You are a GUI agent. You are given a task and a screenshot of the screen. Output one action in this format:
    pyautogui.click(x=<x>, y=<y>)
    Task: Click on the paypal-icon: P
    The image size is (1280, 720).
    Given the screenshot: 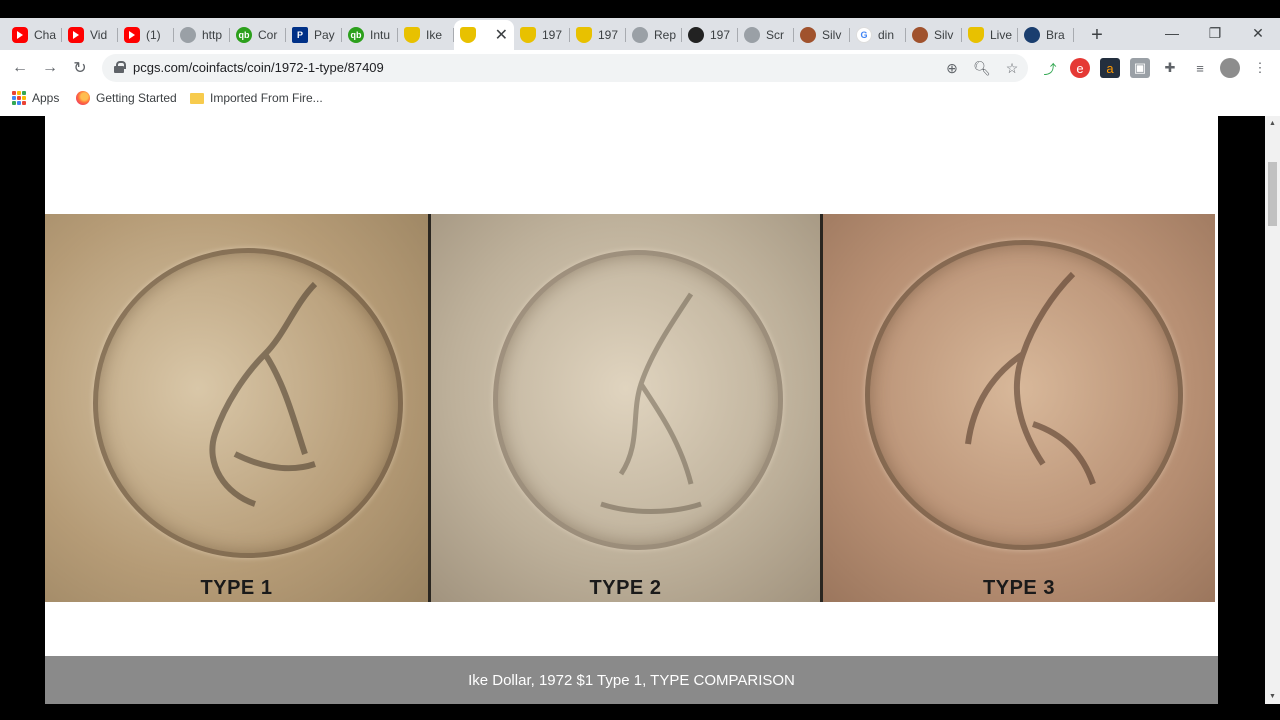 What is the action you would take?
    pyautogui.click(x=300, y=35)
    